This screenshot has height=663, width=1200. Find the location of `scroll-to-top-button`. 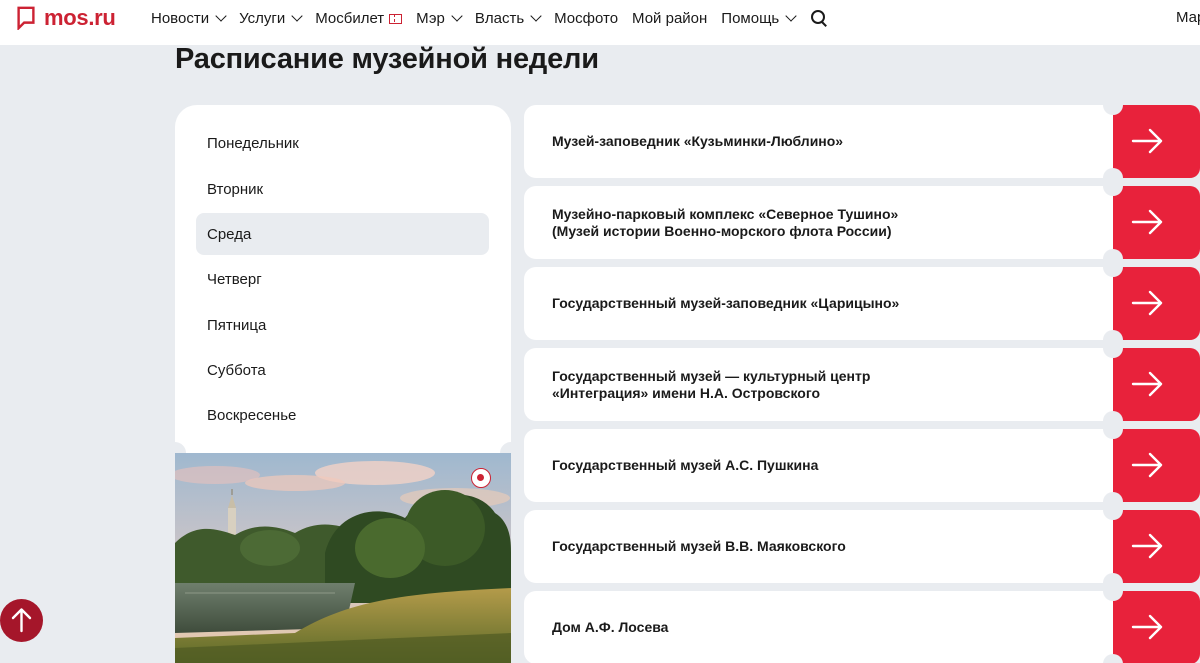

scroll-to-top-button is located at coordinates (21, 620).